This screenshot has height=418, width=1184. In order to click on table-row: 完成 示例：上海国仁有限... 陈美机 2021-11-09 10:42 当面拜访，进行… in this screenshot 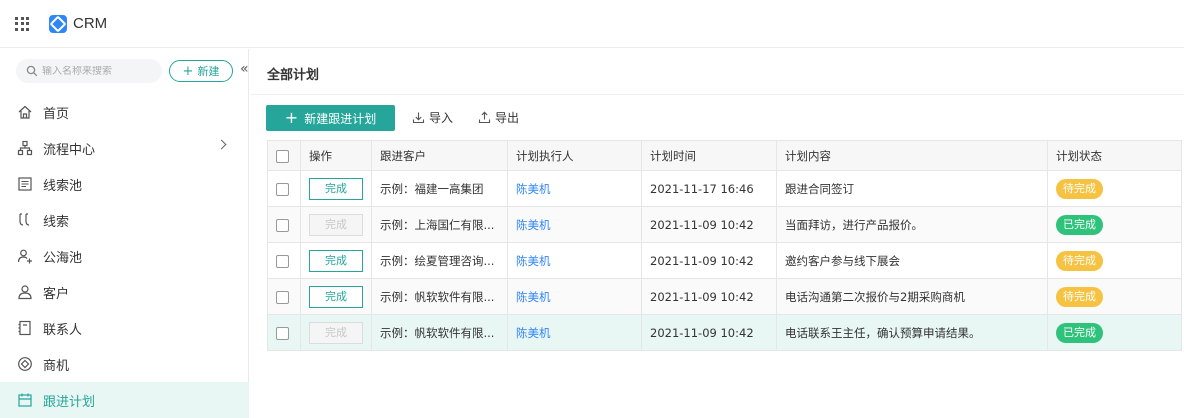, I will do `click(724, 224)`.